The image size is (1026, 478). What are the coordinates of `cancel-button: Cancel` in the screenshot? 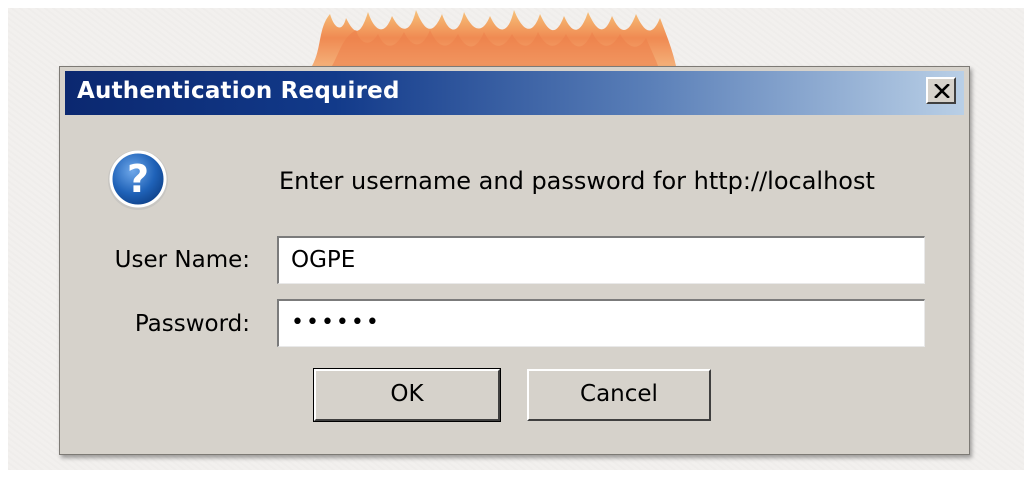 It's located at (619, 395).